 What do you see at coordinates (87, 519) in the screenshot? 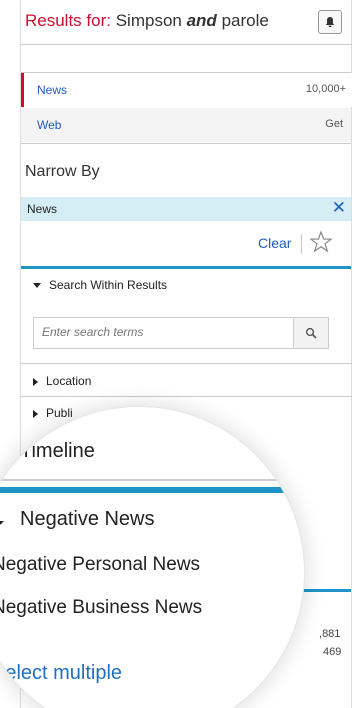
I see `negative-news-label: Negative News` at bounding box center [87, 519].